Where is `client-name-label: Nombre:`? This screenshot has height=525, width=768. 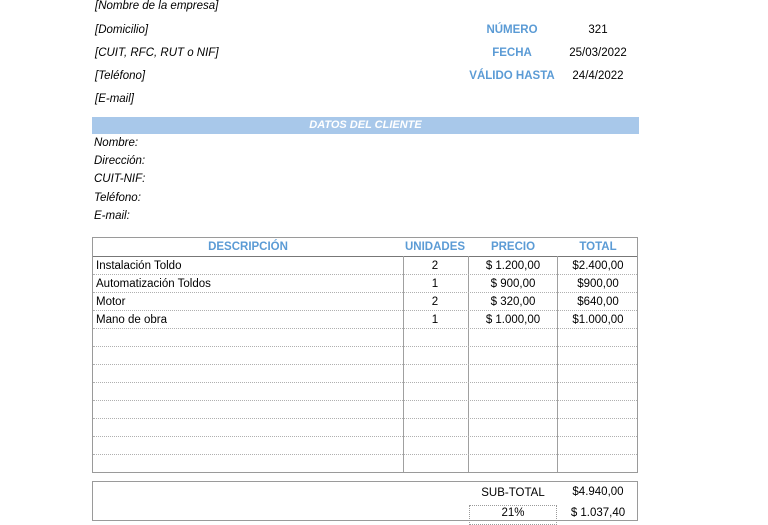
client-name-label: Nombre: is located at coordinates (116, 143).